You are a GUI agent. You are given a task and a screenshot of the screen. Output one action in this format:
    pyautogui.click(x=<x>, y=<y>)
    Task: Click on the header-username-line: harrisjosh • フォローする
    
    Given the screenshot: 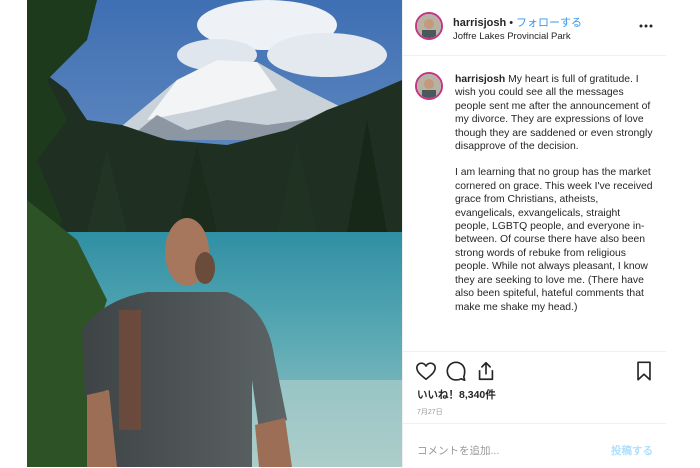 What is the action you would take?
    pyautogui.click(x=517, y=22)
    